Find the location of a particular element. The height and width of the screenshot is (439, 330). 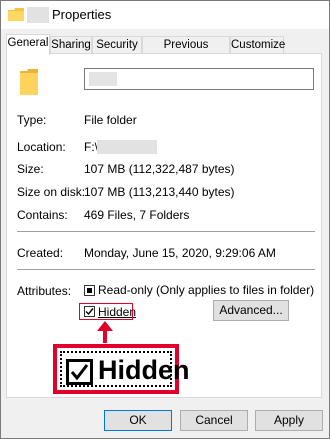

created-label: Created: is located at coordinates (40, 253).